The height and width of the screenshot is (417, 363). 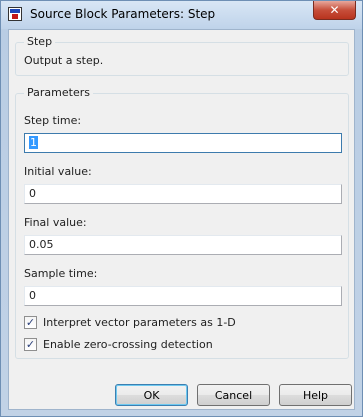 What do you see at coordinates (64, 60) in the screenshot?
I see `block-description: Output a step.` at bounding box center [64, 60].